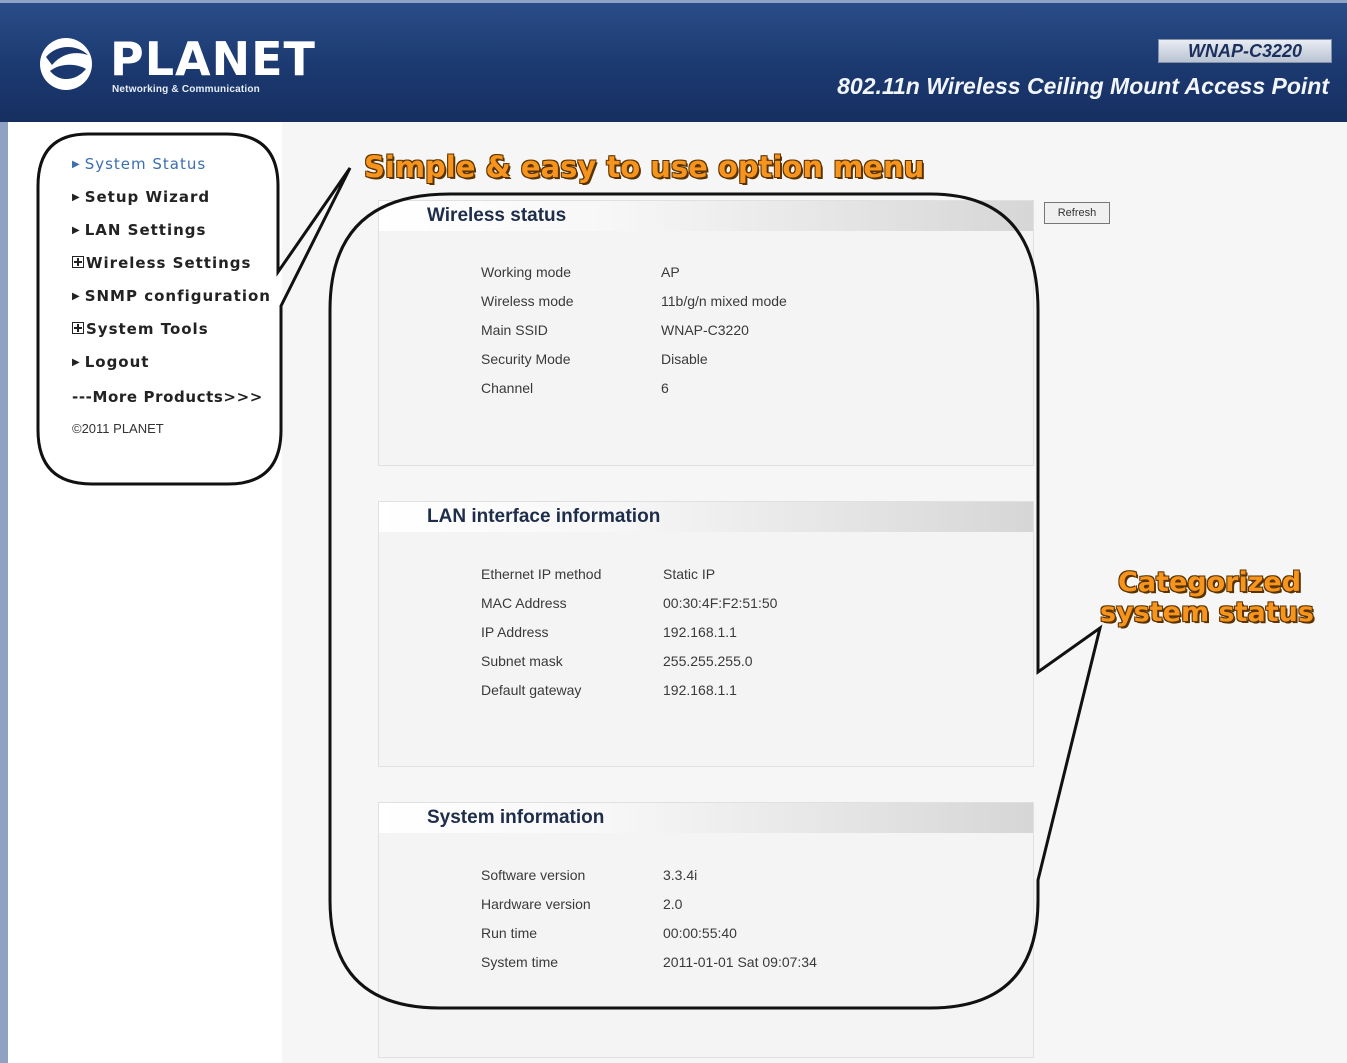 The width and height of the screenshot is (1347, 1063). Describe the element at coordinates (1207, 612) in the screenshot. I see `annotation-categorized-line2: system status` at that location.